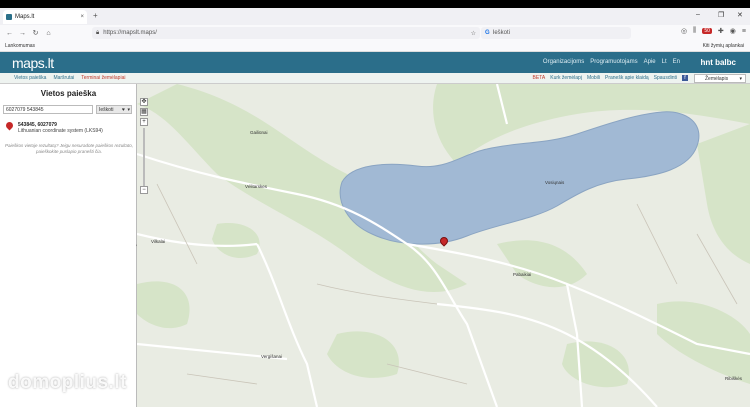  I want to click on zoom-out-button: −, so click(144, 190).